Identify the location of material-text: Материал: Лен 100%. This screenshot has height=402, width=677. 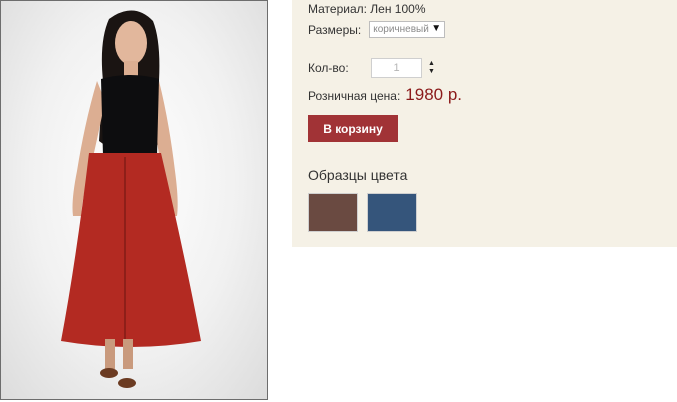
(367, 9).